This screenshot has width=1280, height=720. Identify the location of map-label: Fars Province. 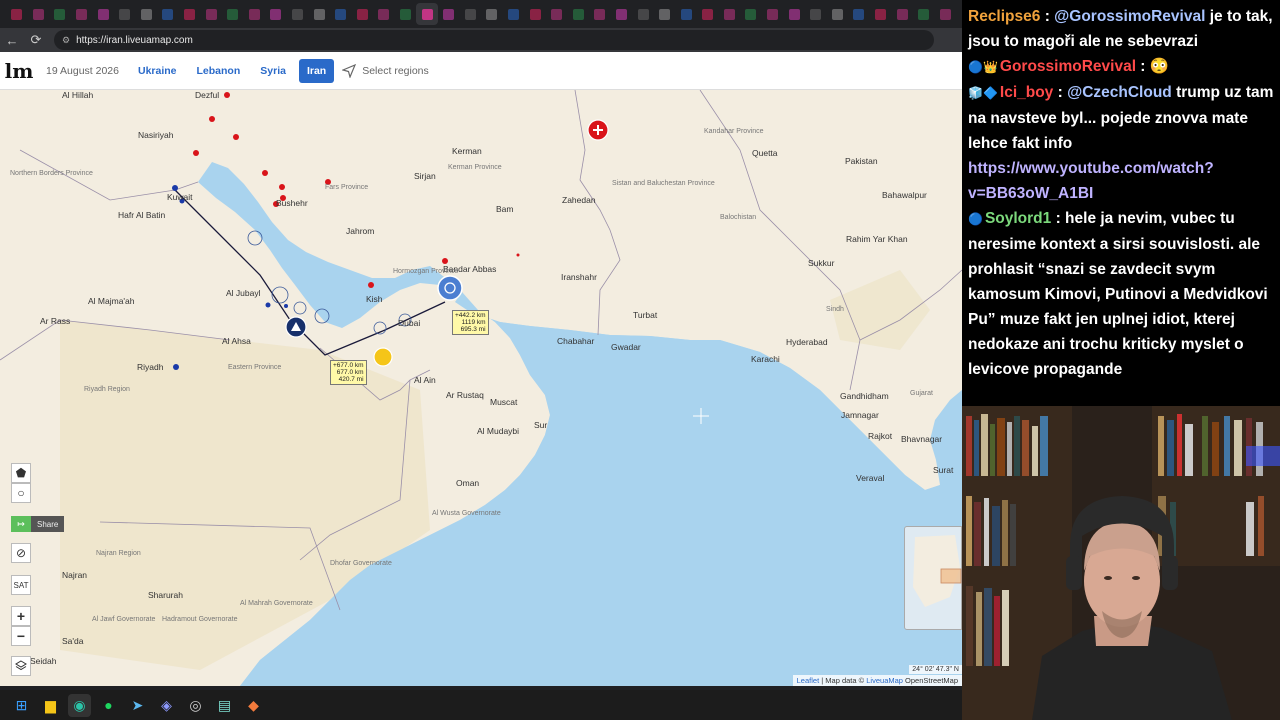
(347, 187).